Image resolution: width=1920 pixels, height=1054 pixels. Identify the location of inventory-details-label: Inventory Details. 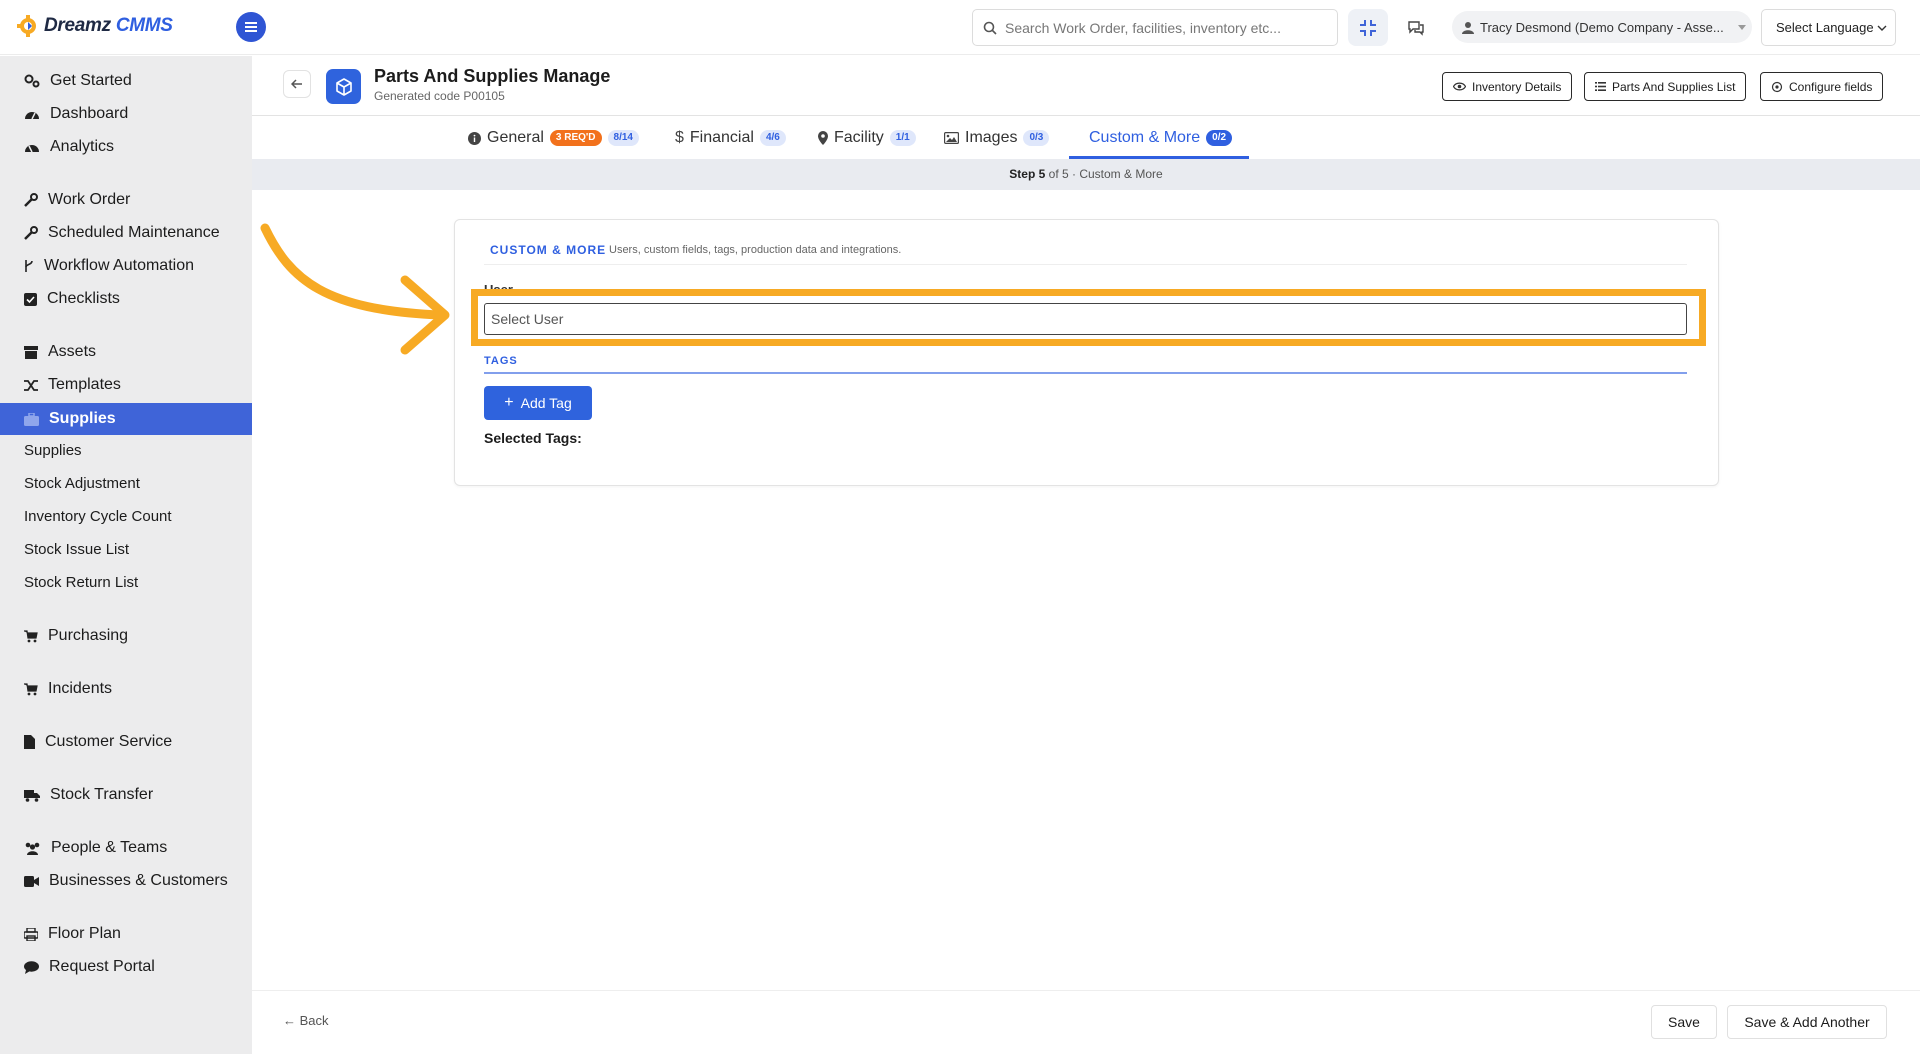
(1517, 86).